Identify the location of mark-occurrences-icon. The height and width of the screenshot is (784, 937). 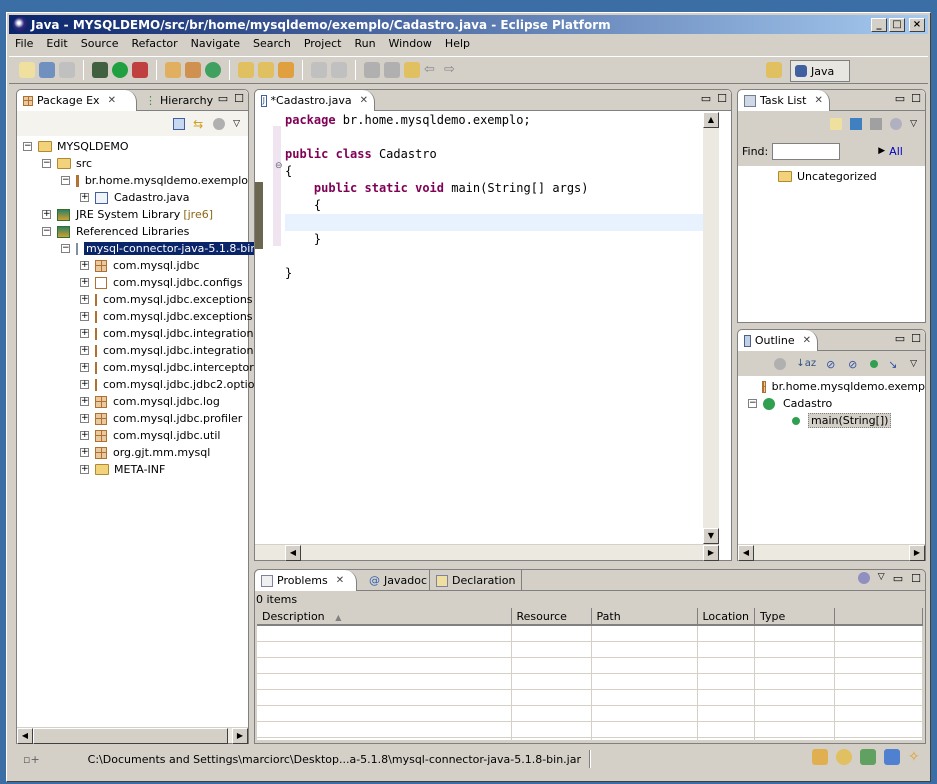
(339, 70).